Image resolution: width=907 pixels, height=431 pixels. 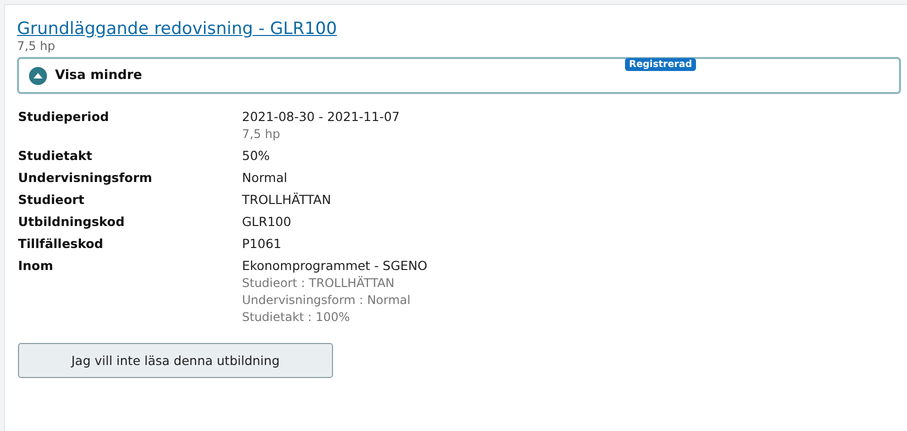 What do you see at coordinates (265, 177) in the screenshot?
I see `detail-value: Normal` at bounding box center [265, 177].